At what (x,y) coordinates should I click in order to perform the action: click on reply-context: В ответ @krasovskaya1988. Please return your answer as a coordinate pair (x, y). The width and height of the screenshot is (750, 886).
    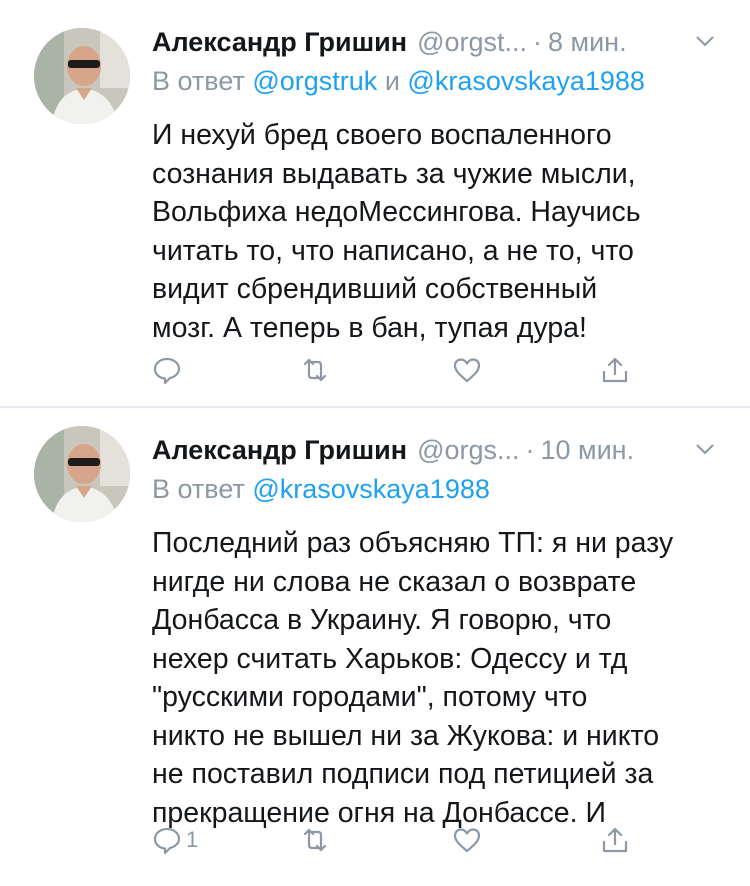
    Looking at the image, I should click on (437, 492).